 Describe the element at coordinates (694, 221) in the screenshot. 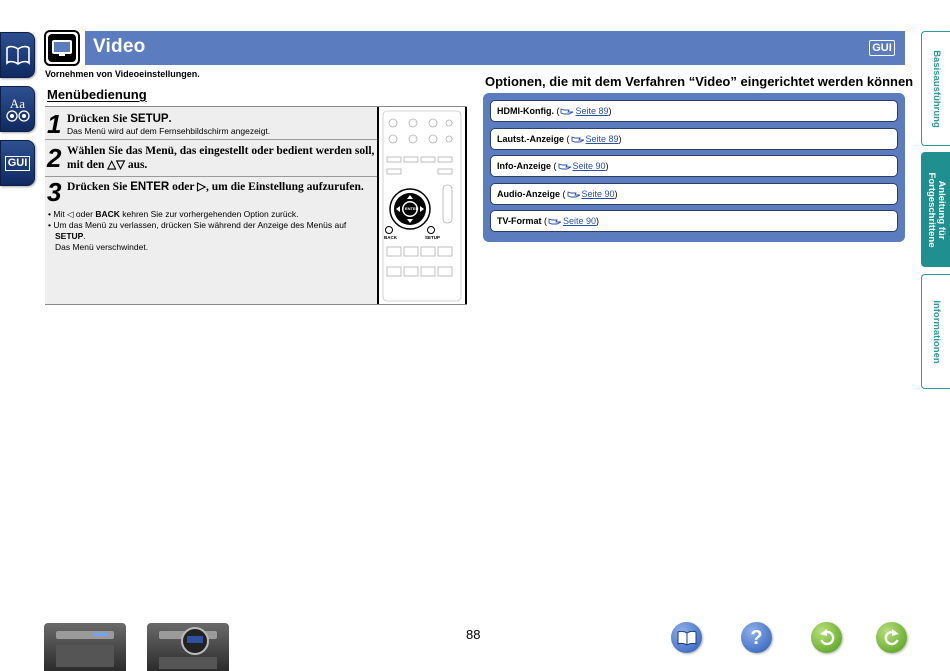

I see `option-tv-format: TV-Format (Seite 90)` at that location.